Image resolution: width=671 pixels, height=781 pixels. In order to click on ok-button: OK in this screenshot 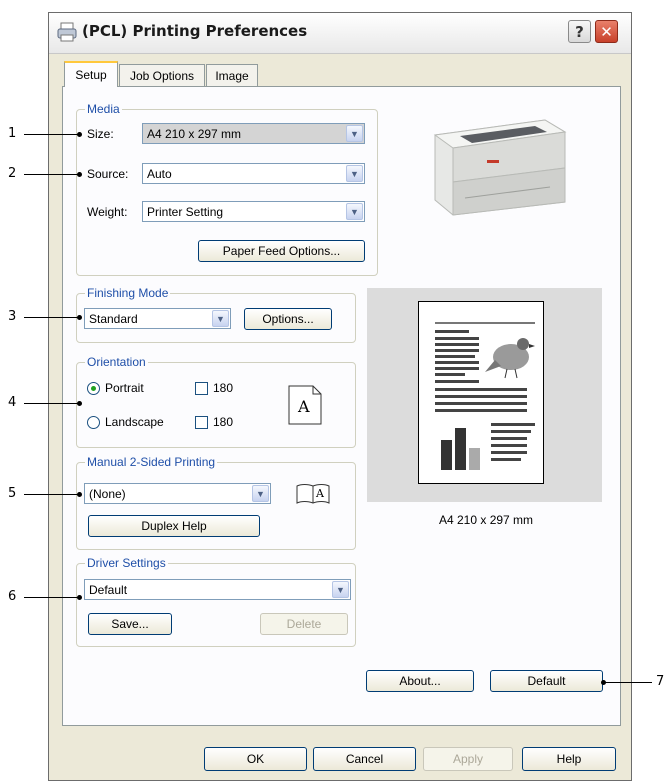, I will do `click(255, 759)`.